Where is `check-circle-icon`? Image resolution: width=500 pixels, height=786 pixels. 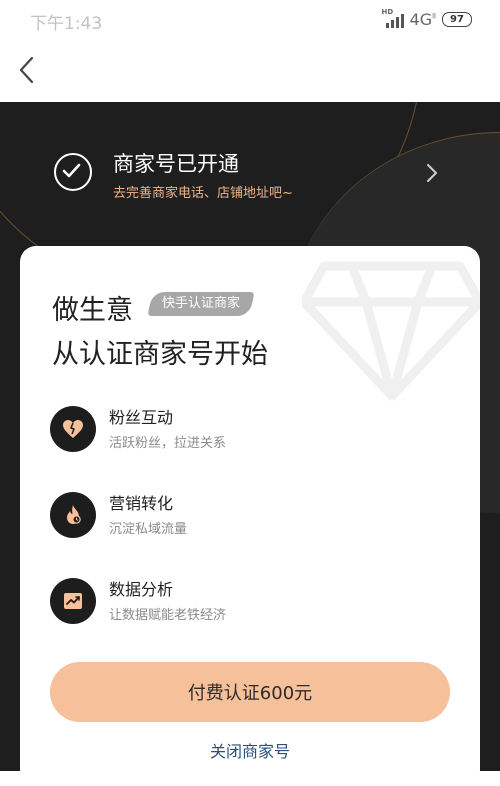 check-circle-icon is located at coordinates (73, 172).